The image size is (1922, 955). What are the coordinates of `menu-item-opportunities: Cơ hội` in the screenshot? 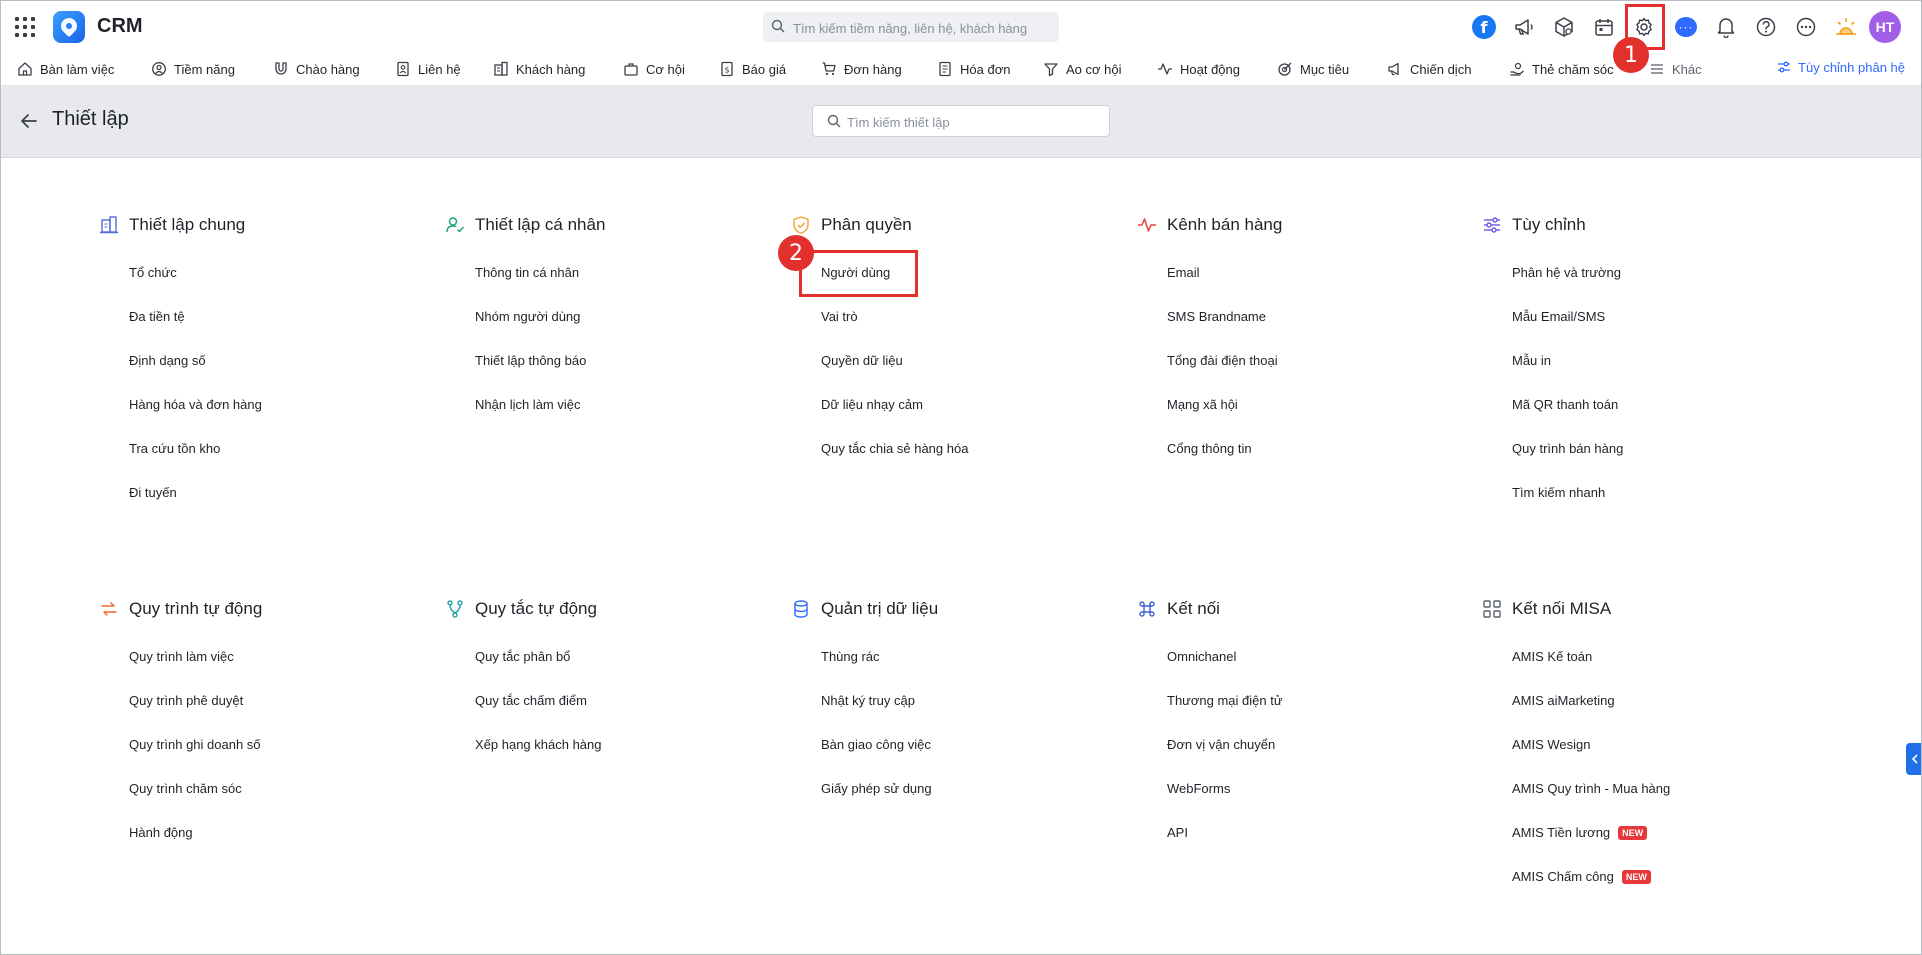 It's located at (654, 69).